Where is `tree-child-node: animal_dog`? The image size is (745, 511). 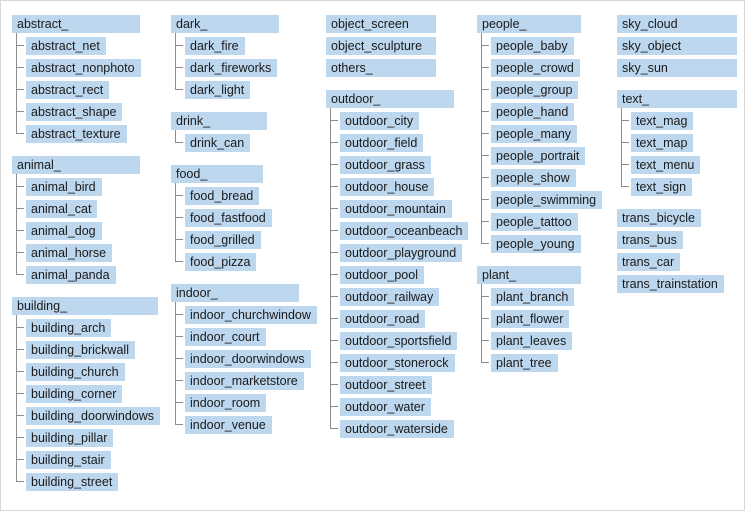
tree-child-node: animal_dog is located at coordinates (86, 231).